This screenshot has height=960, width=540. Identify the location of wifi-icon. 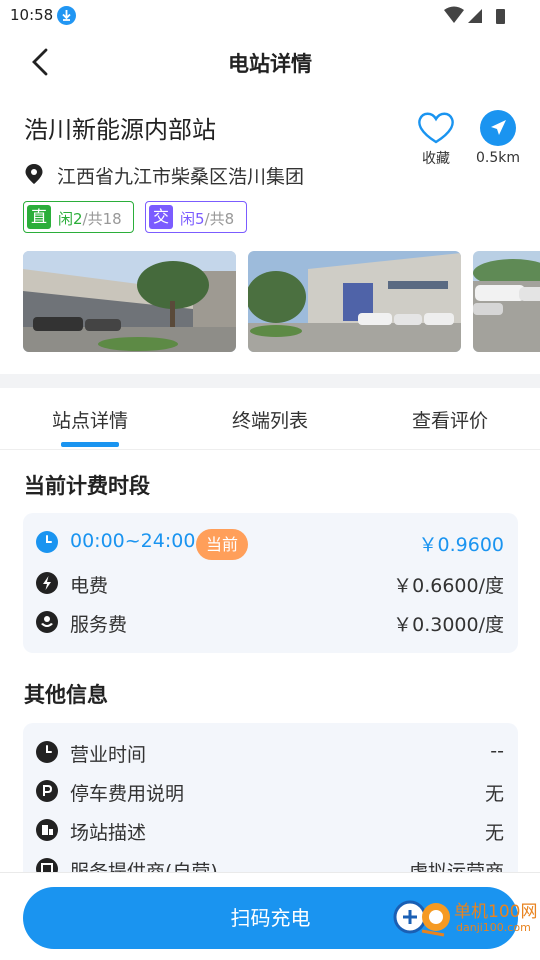
(454, 14).